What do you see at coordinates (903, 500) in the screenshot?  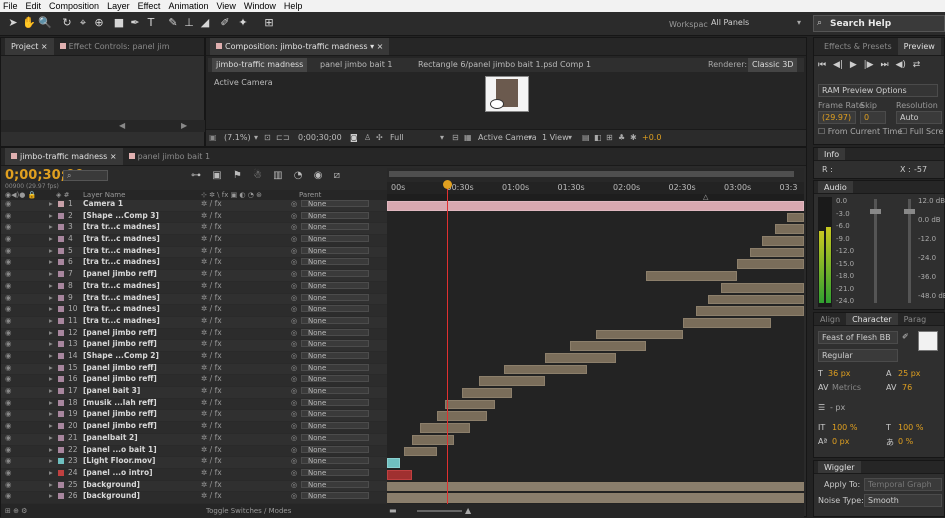 I see `noise-type-select: Smooth` at bounding box center [903, 500].